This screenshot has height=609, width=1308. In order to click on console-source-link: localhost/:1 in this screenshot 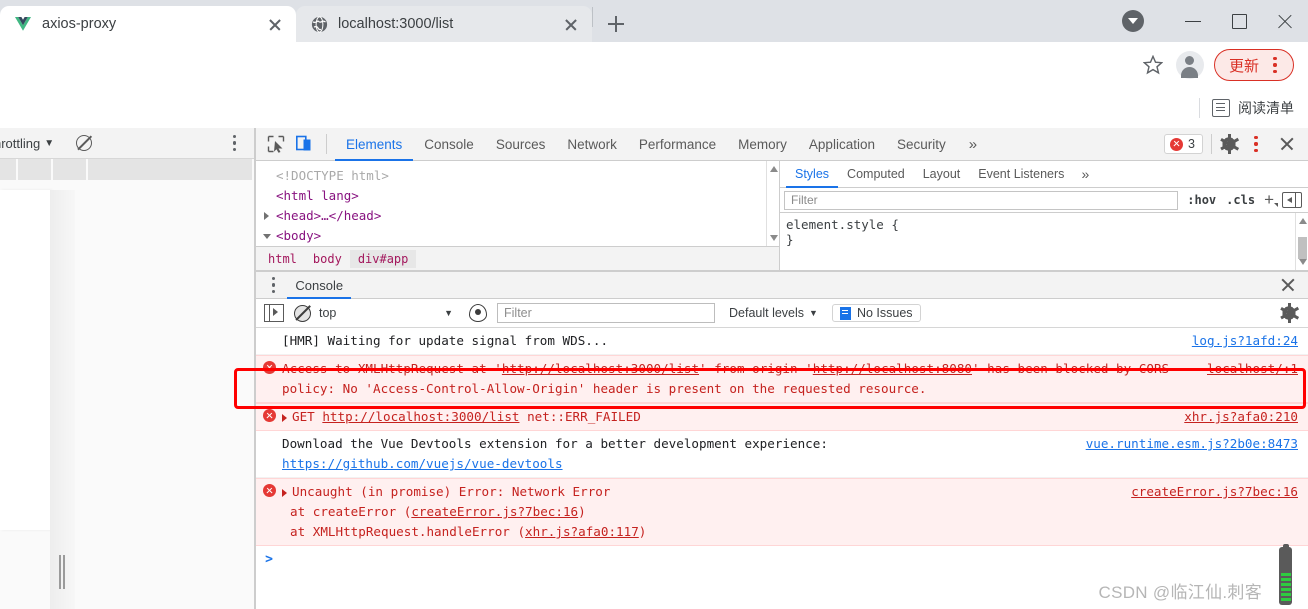, I will do `click(1257, 369)`.